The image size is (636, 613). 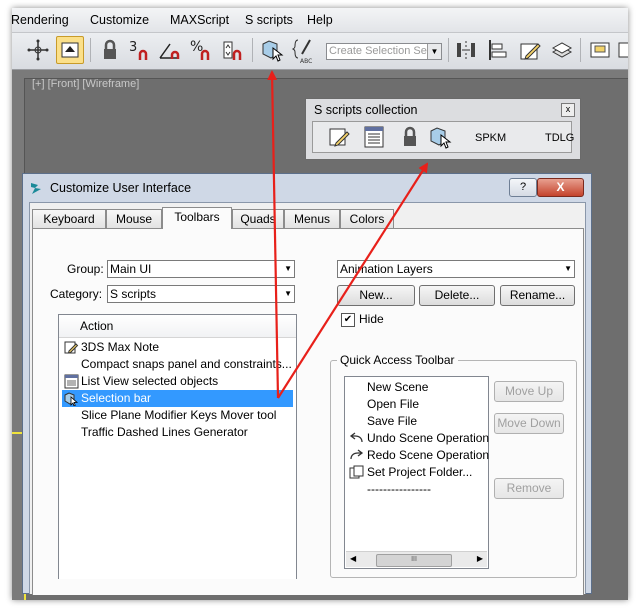 I want to click on list-item: List View selected objects, so click(x=177, y=381).